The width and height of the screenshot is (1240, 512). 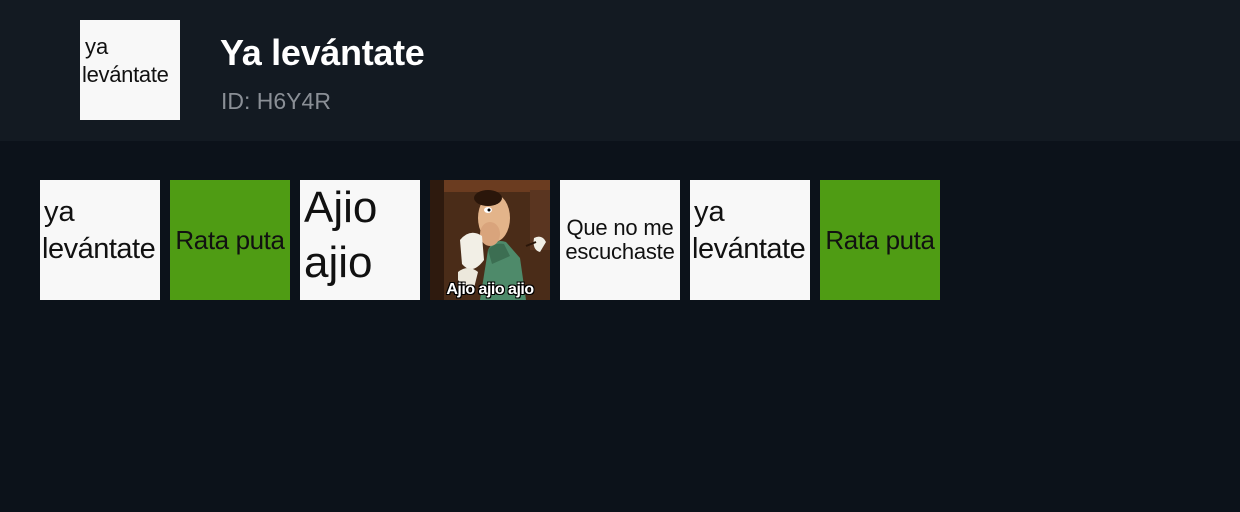 I want to click on tile-line-1: Ajio, so click(x=341, y=207).